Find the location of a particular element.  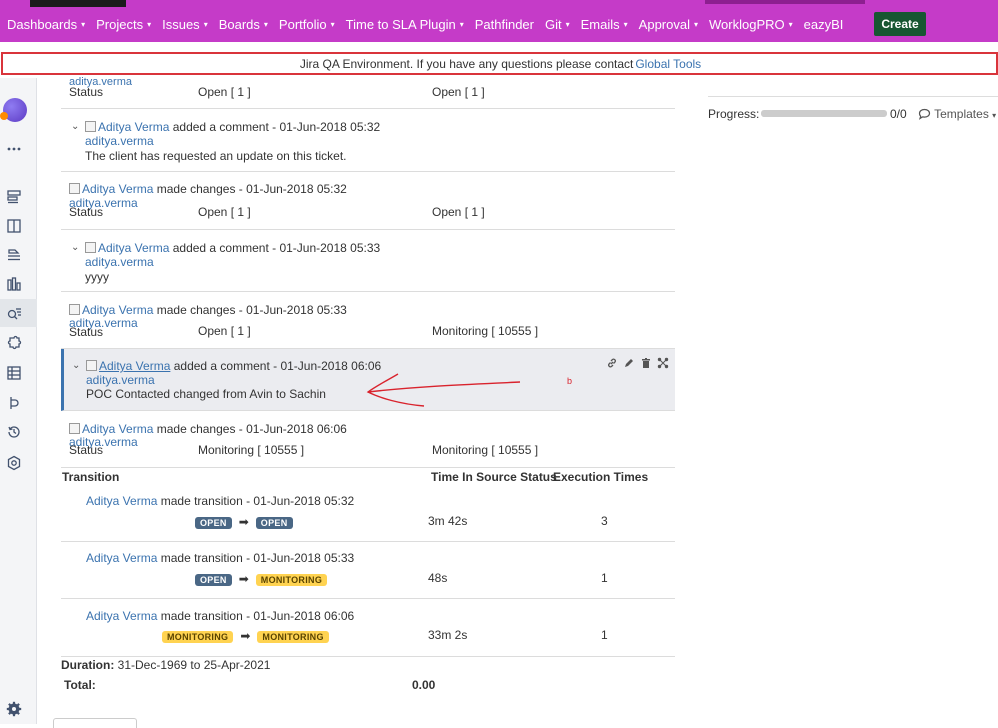

table-icon is located at coordinates (14, 373).